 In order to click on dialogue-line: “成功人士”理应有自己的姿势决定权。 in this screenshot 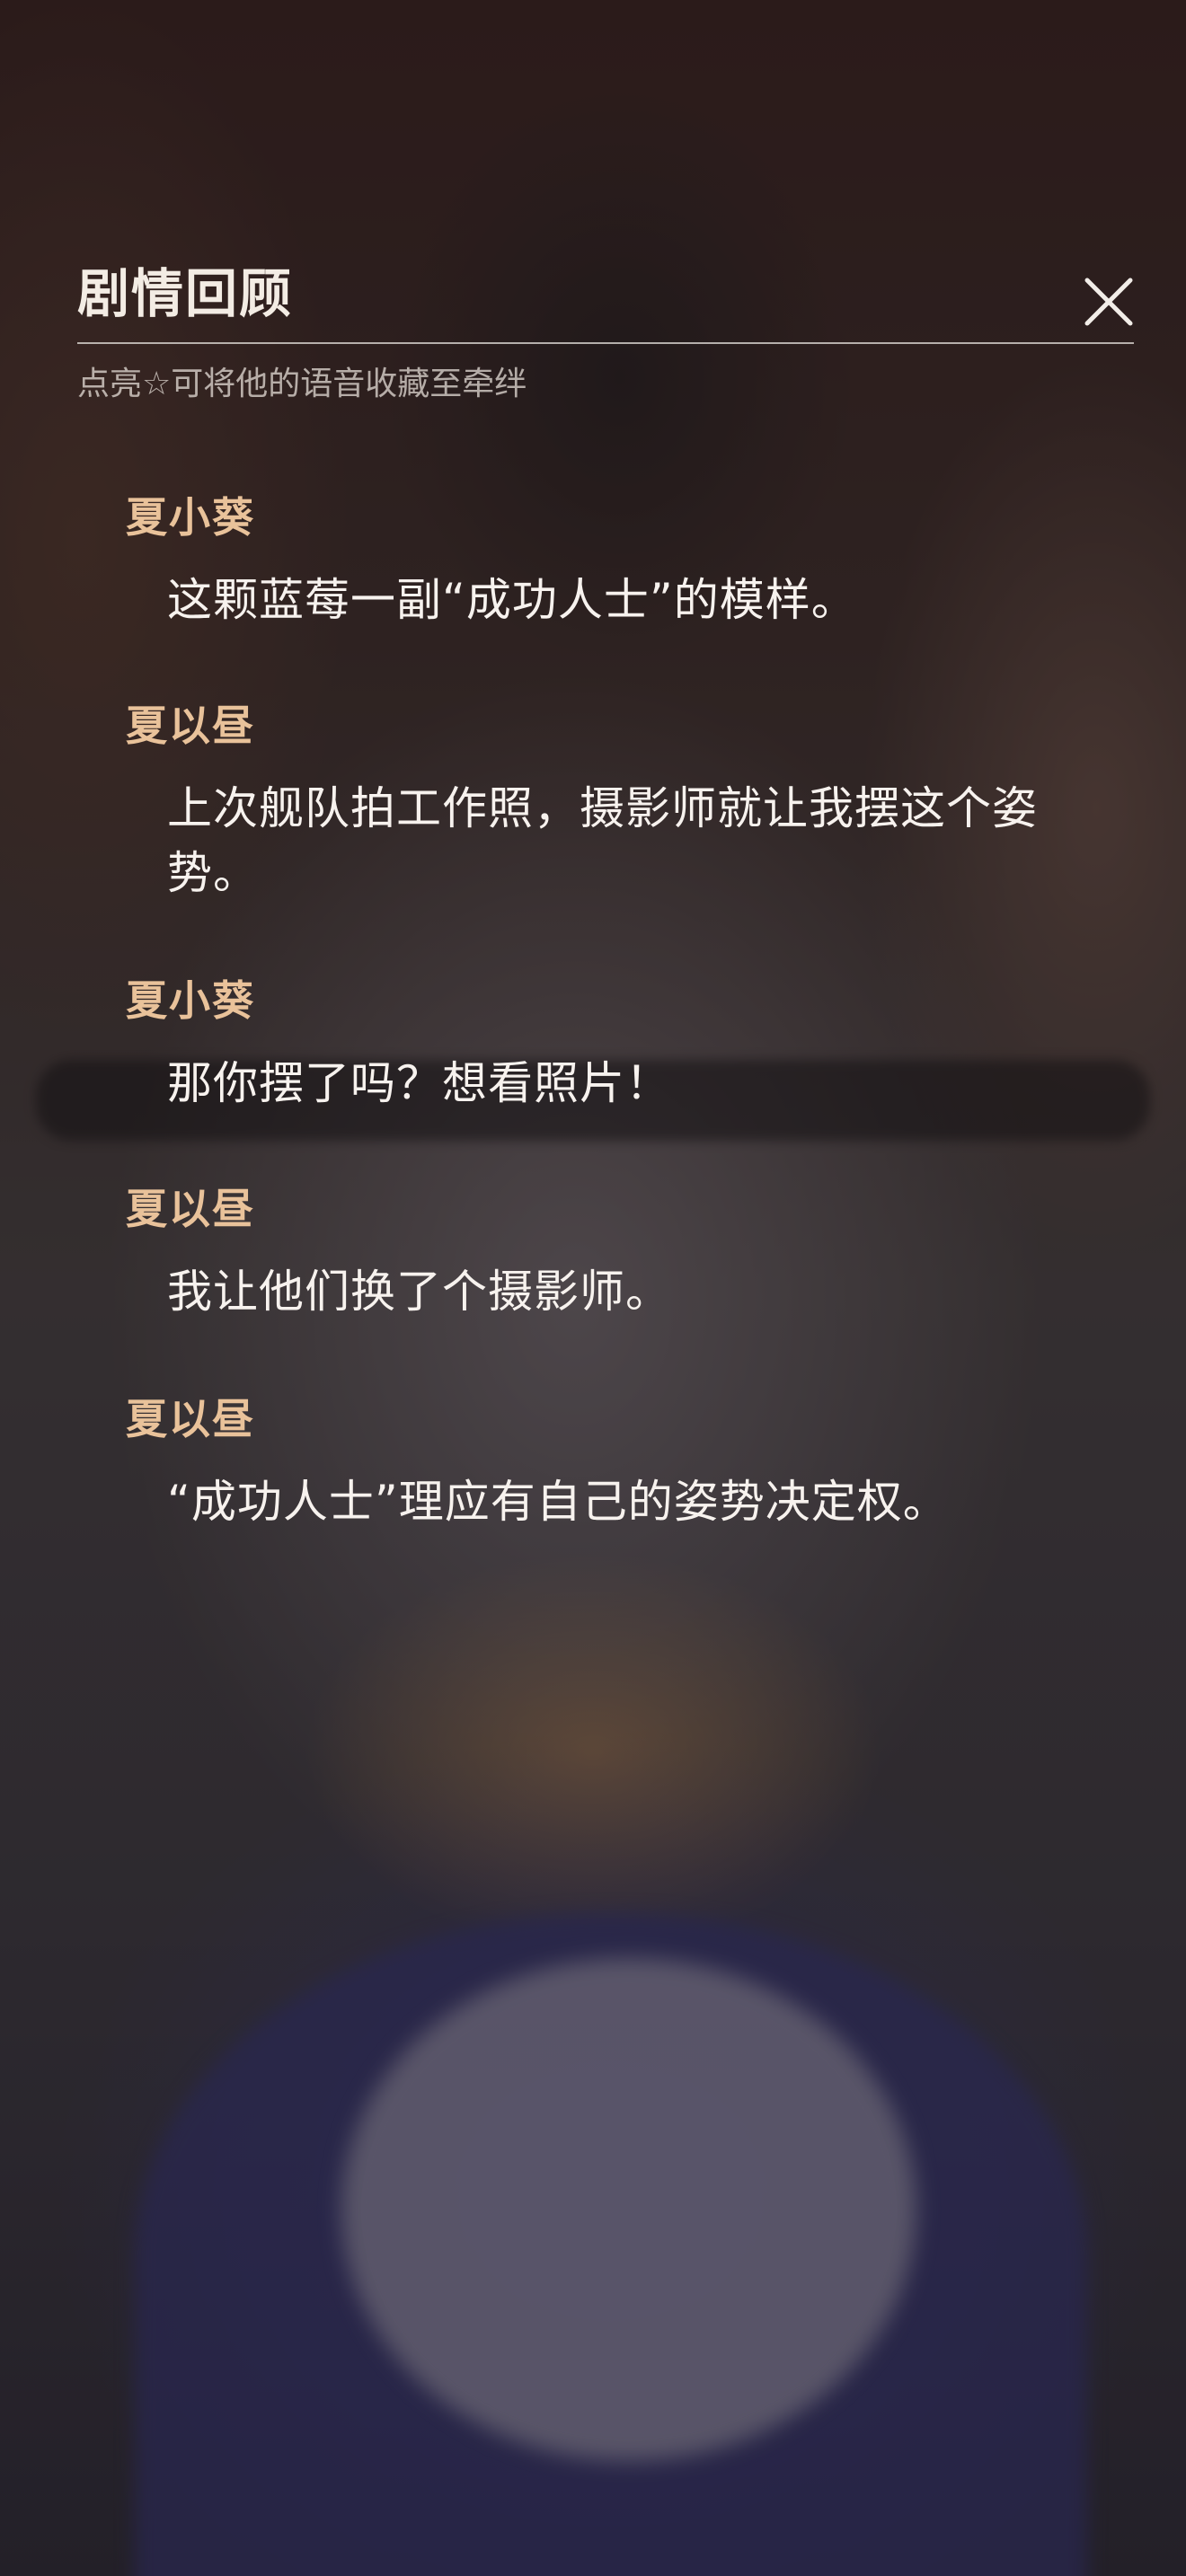, I will do `click(558, 1502)`.